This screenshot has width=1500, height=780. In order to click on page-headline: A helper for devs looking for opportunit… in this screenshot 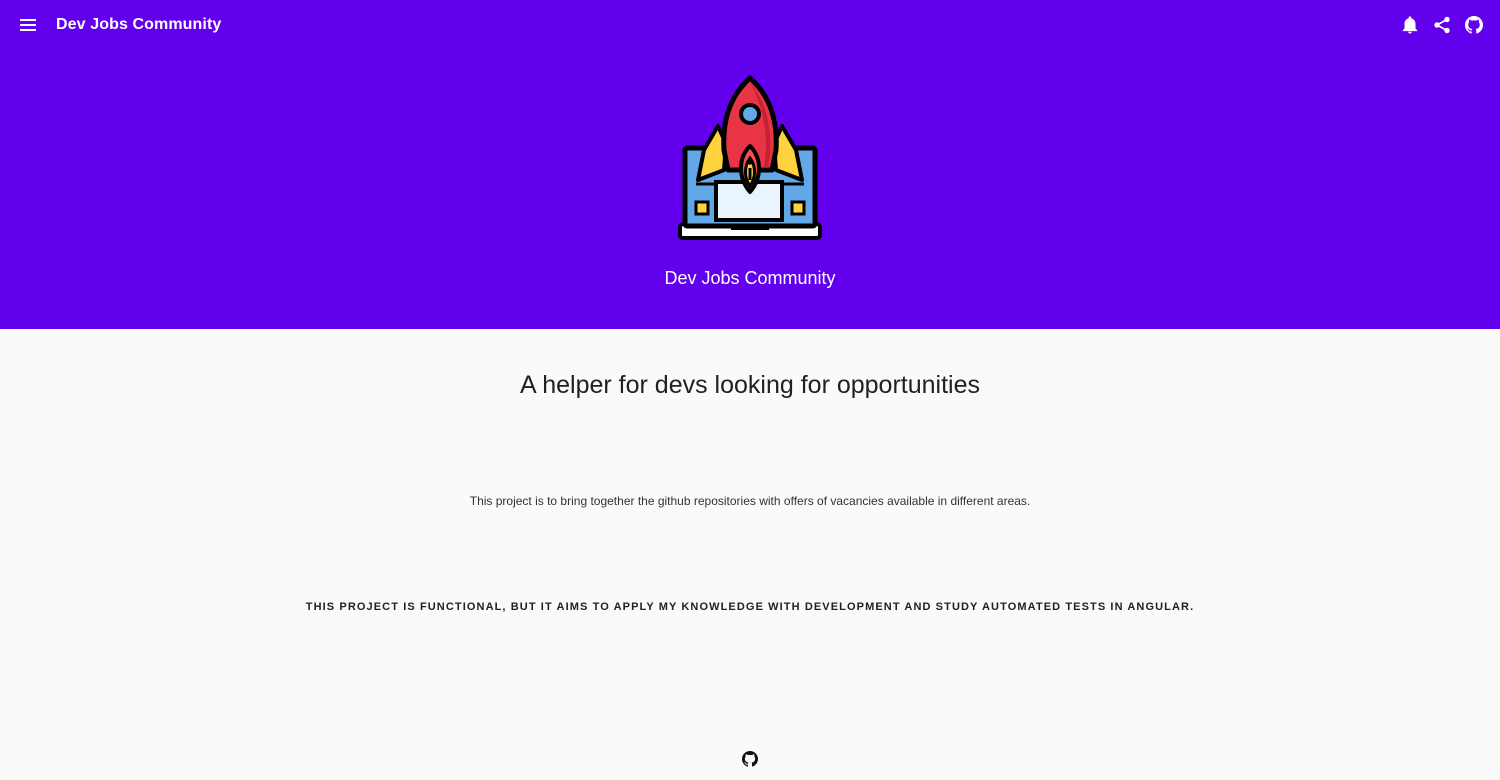, I will do `click(750, 385)`.